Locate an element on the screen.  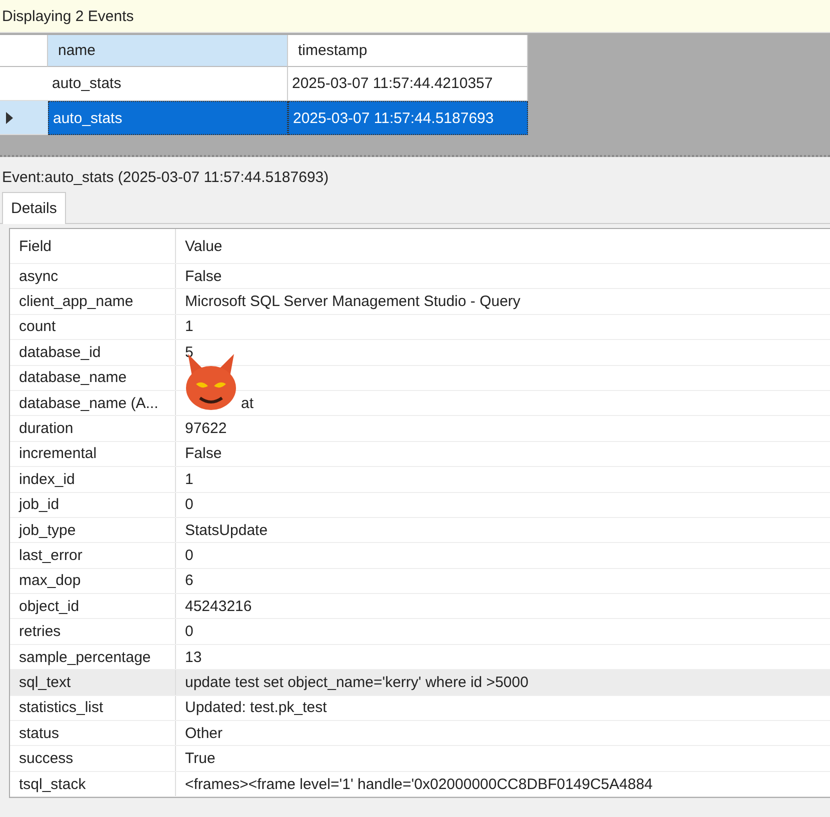
column-header: timestamp is located at coordinates (408, 51).